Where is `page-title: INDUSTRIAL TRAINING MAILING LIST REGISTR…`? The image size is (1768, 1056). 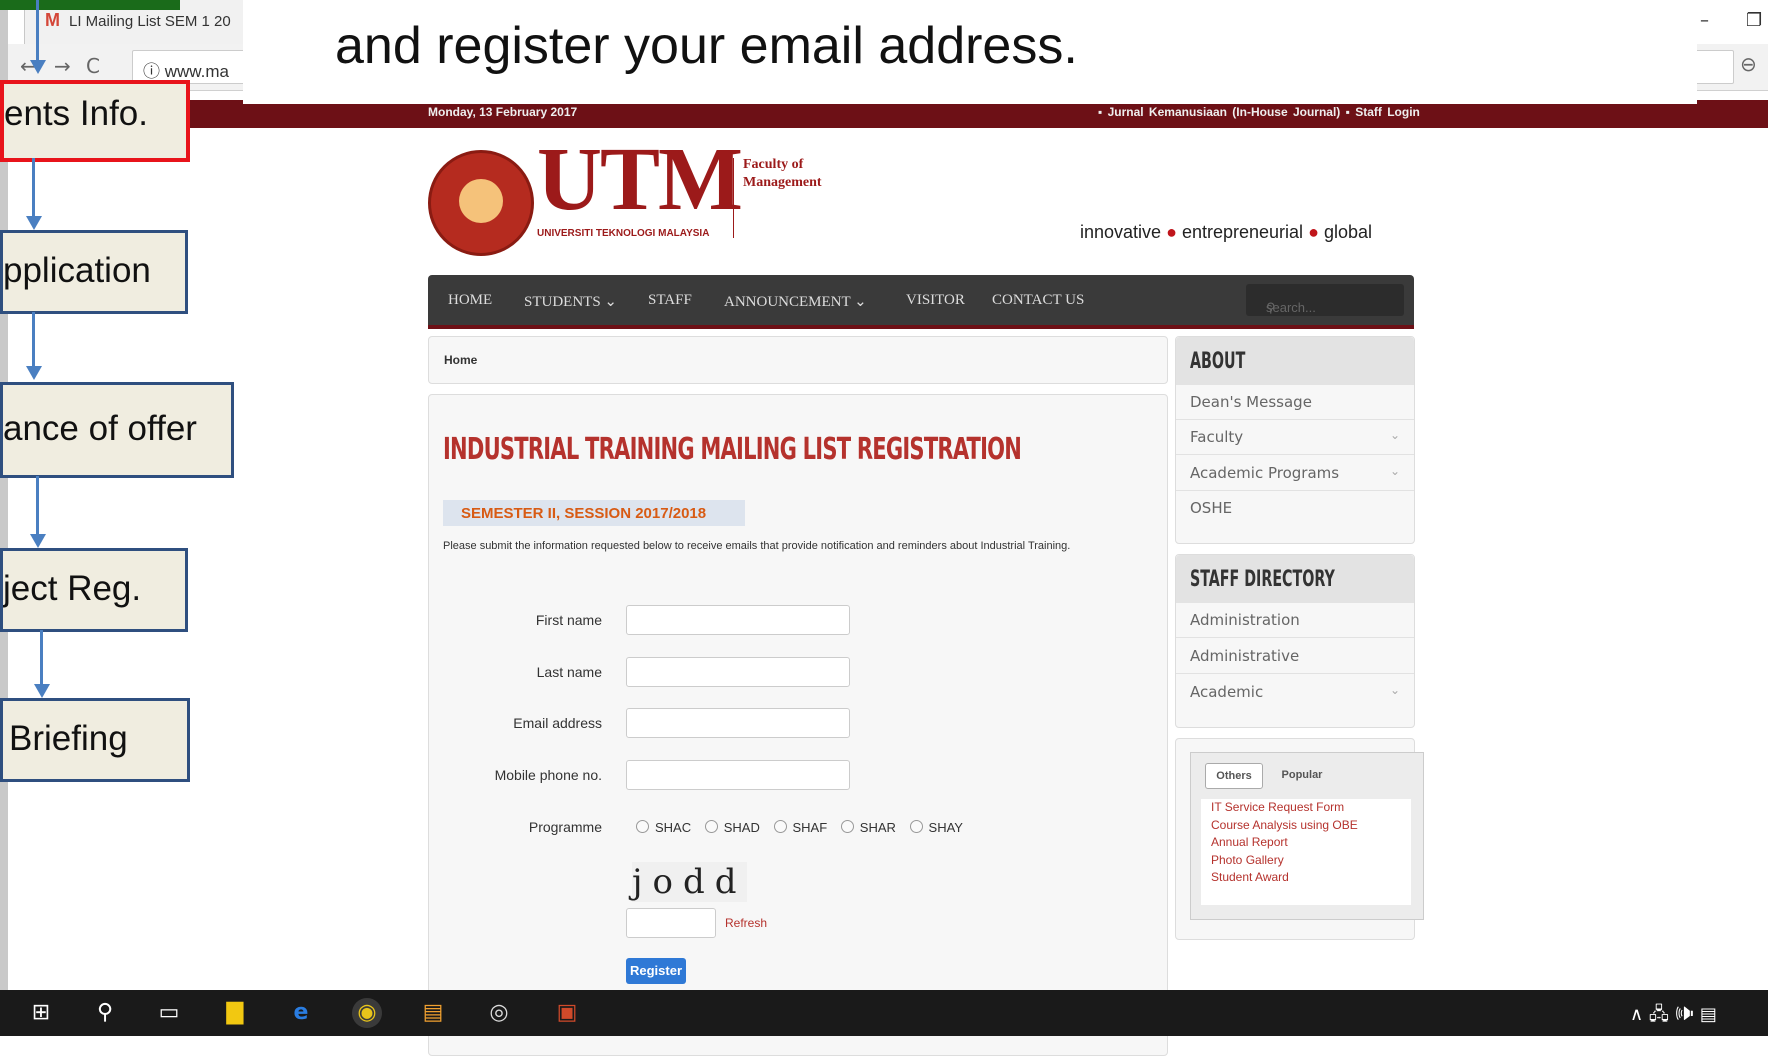 page-title: INDUSTRIAL TRAINING MAILING LIST REGISTR… is located at coordinates (732, 449).